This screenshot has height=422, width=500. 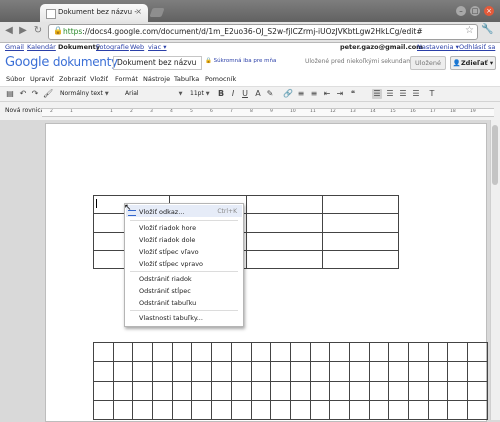 I want to click on menu-view: Zobraziť, so click(x=72, y=79).